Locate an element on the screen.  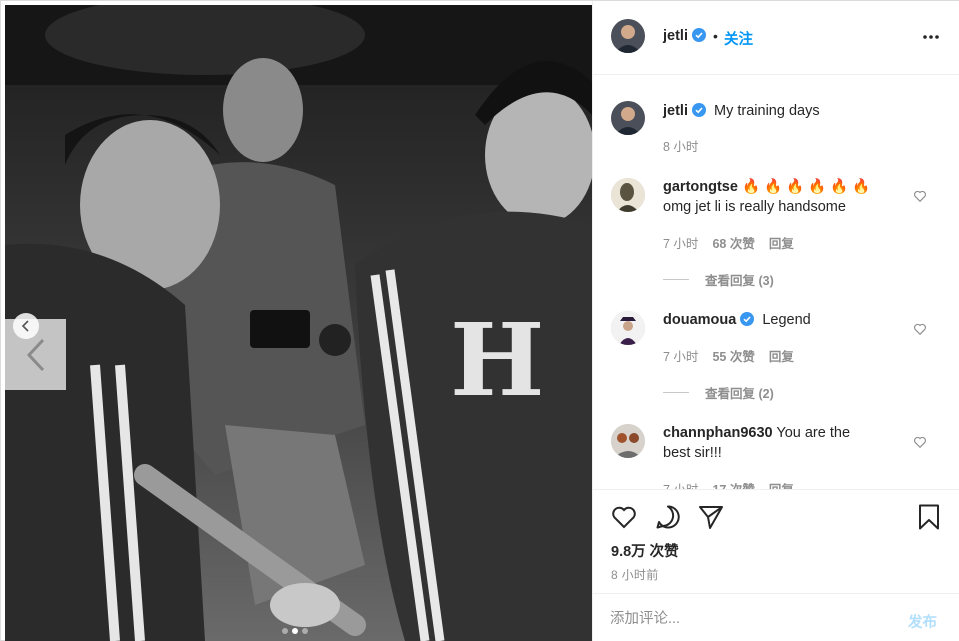
caption-time: 8 小时 is located at coordinates (681, 147).